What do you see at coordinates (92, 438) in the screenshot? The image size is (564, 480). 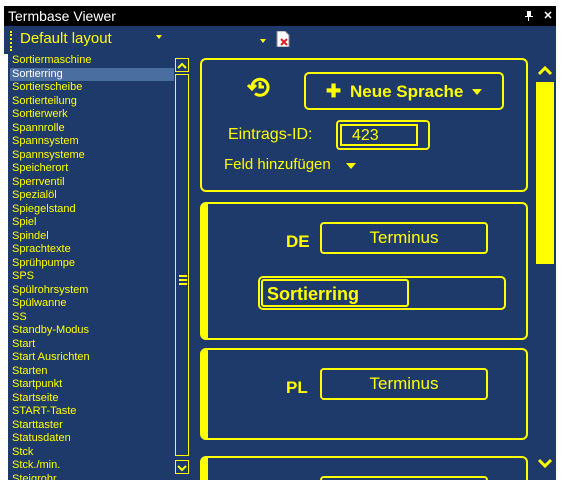 I see `term-list-item: Statusdaten` at bounding box center [92, 438].